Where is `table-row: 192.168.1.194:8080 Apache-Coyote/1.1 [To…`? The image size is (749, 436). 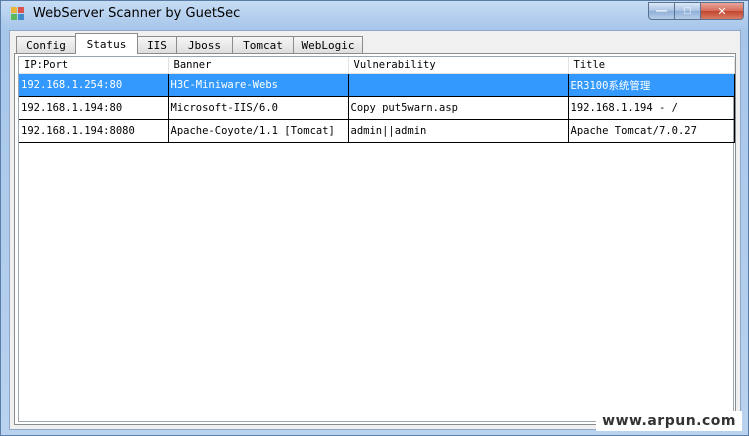
table-row: 192.168.1.194:8080 Apache-Coyote/1.1 [To… is located at coordinates (377, 131).